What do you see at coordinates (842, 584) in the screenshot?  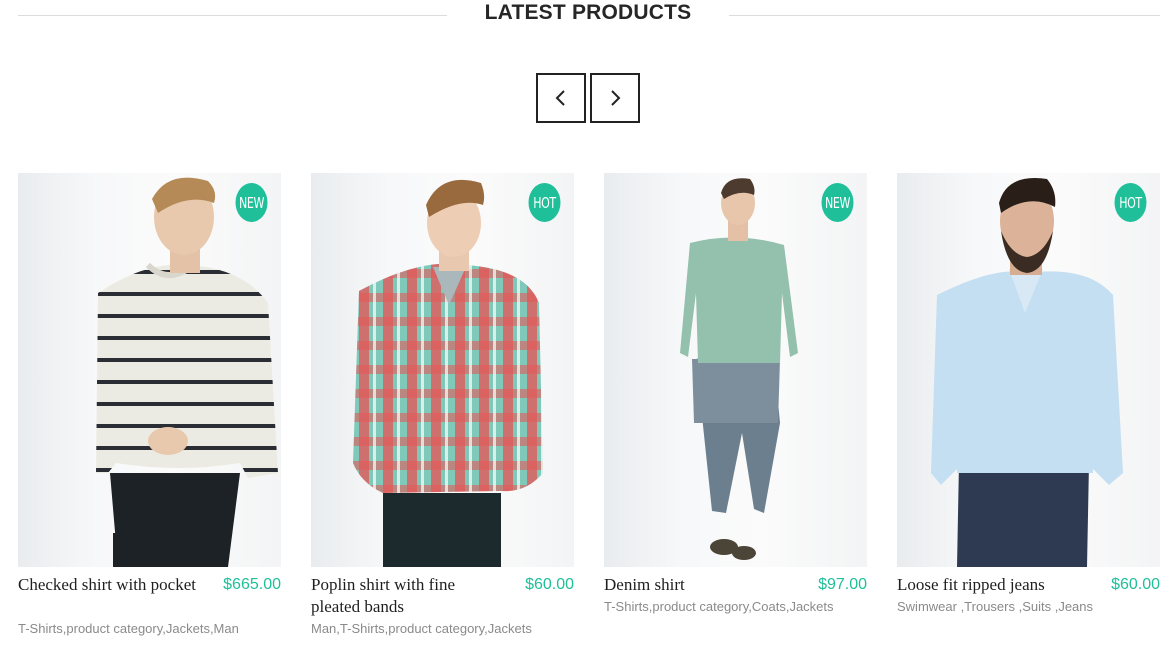 I see `product-price: $97.00` at bounding box center [842, 584].